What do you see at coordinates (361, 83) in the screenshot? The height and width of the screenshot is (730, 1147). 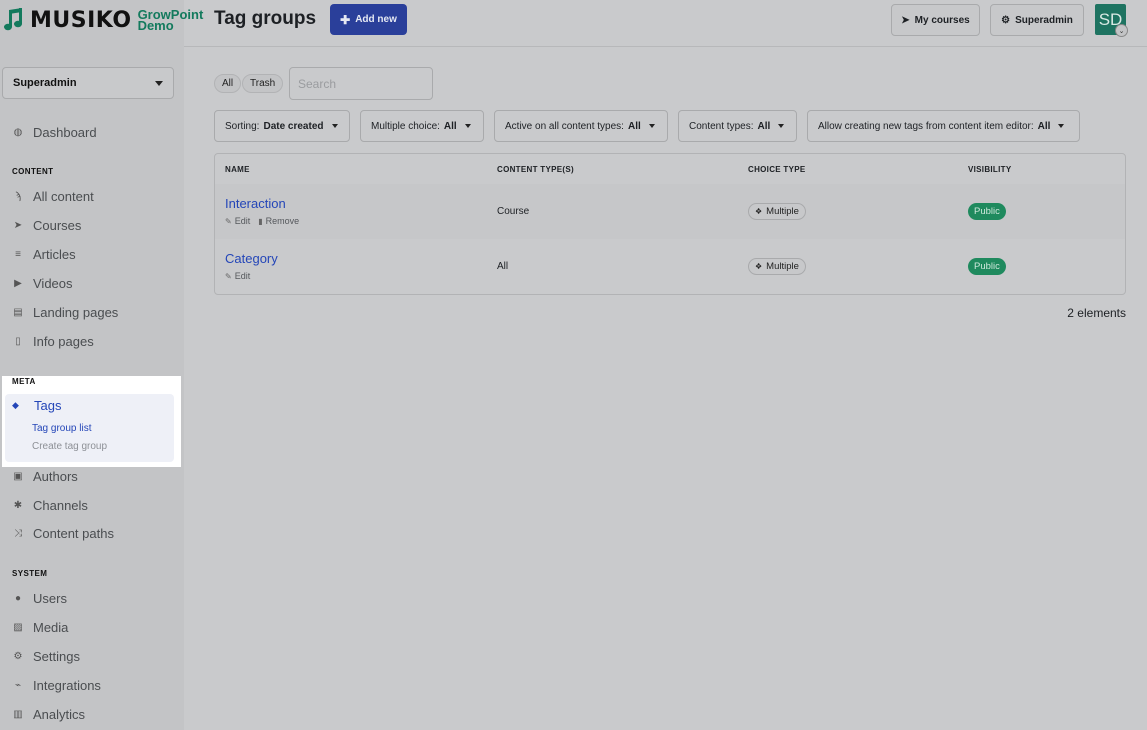 I see `search-input: Search` at bounding box center [361, 83].